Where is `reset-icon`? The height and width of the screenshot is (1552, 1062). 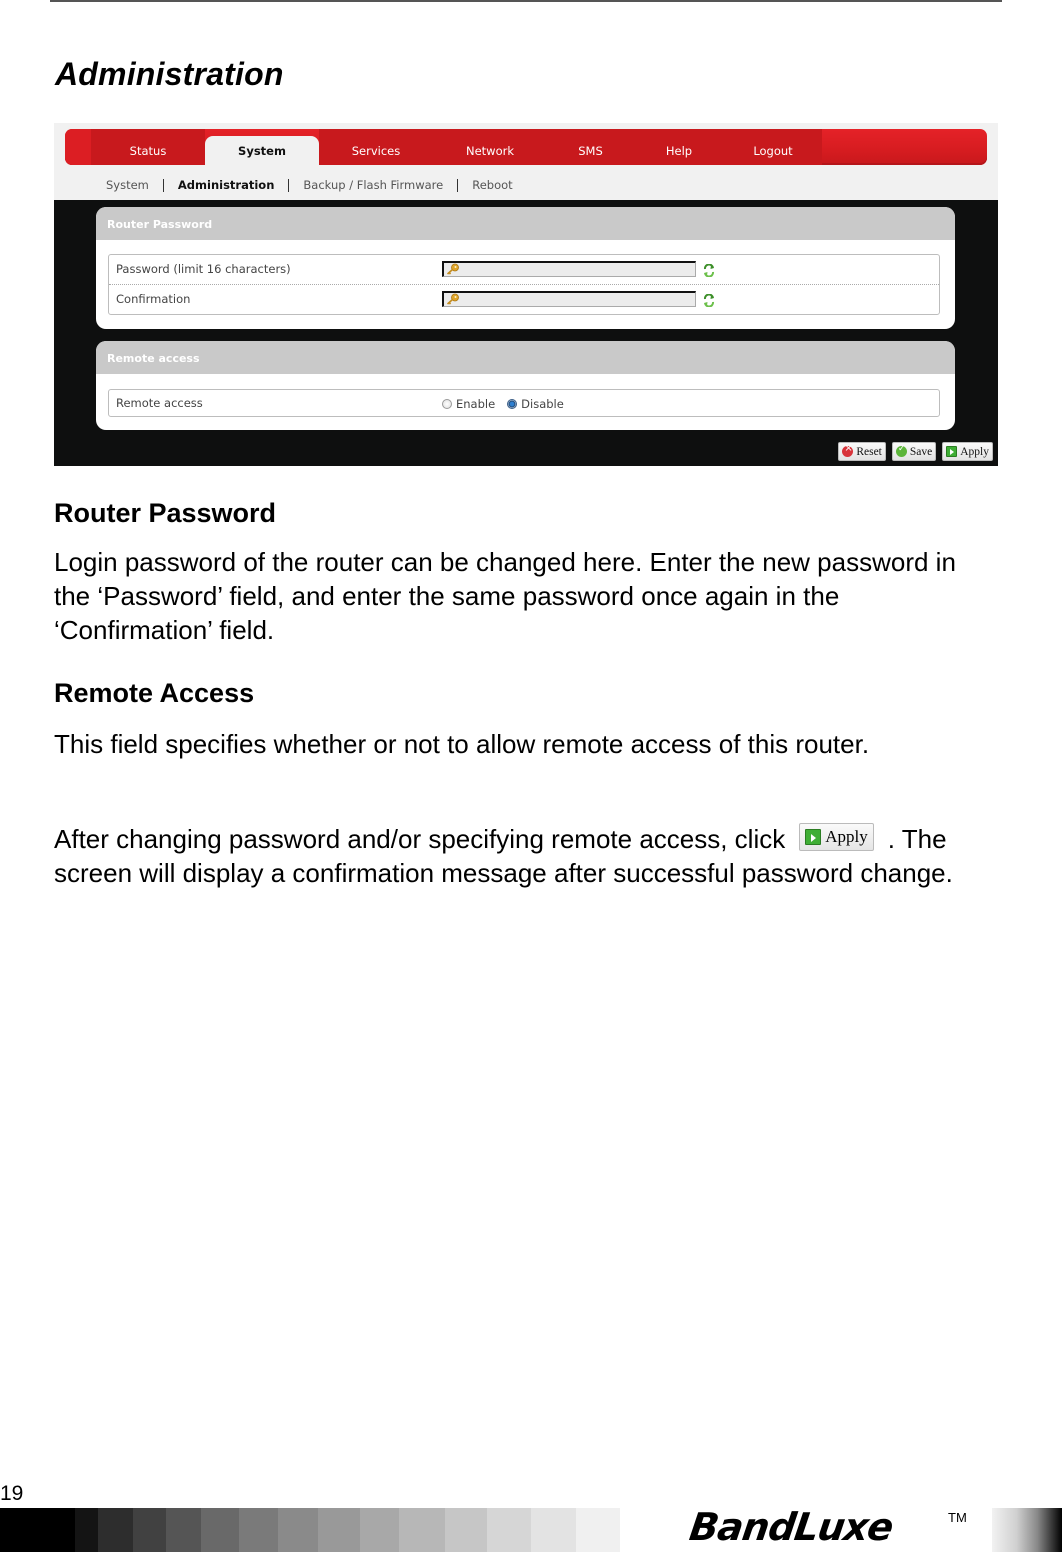 reset-icon is located at coordinates (848, 450).